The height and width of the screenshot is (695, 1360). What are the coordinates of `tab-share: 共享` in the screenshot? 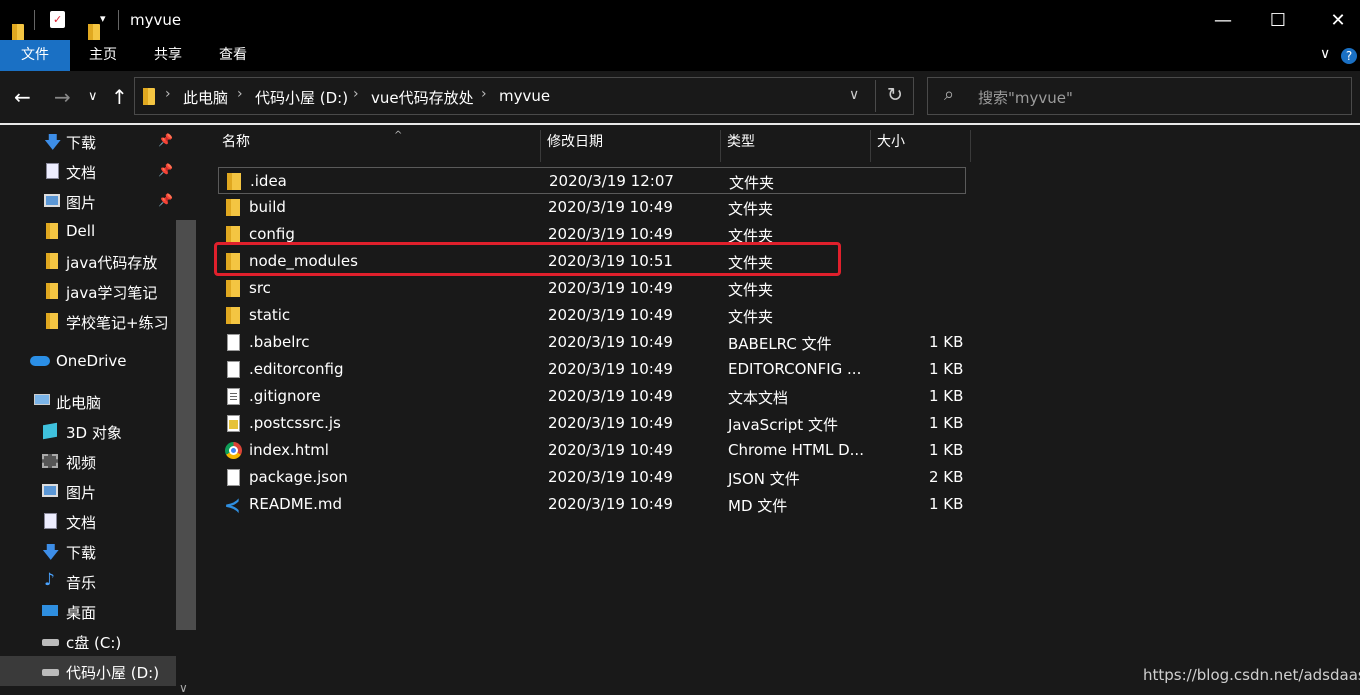 It's located at (168, 55).